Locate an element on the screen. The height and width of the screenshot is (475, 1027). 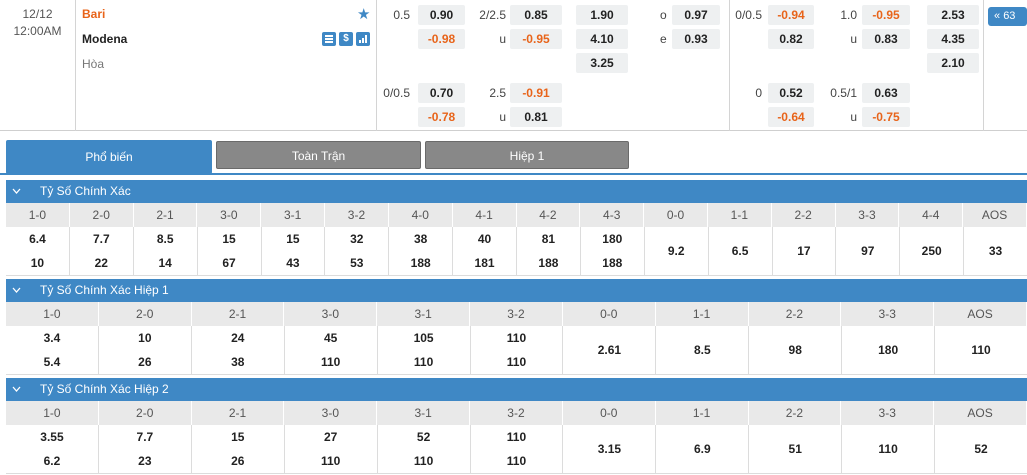
odds-value: 27 is located at coordinates (331, 437).